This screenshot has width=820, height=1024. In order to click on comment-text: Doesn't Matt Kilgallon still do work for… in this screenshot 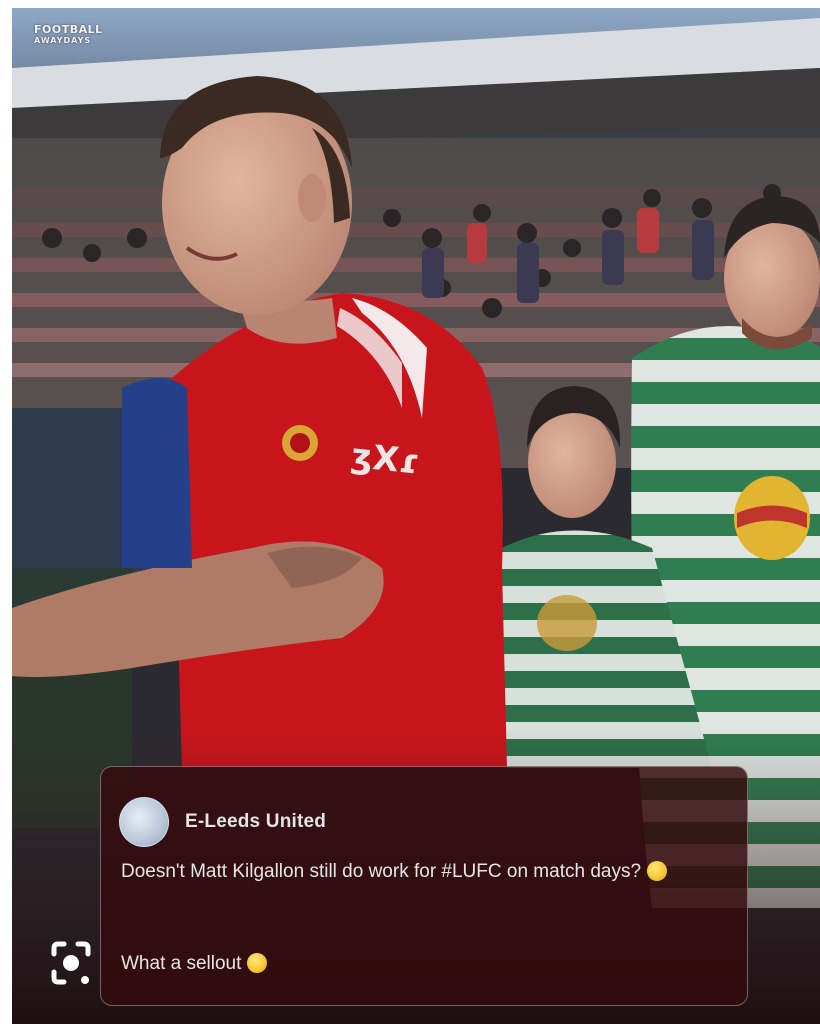, I will do `click(381, 871)`.